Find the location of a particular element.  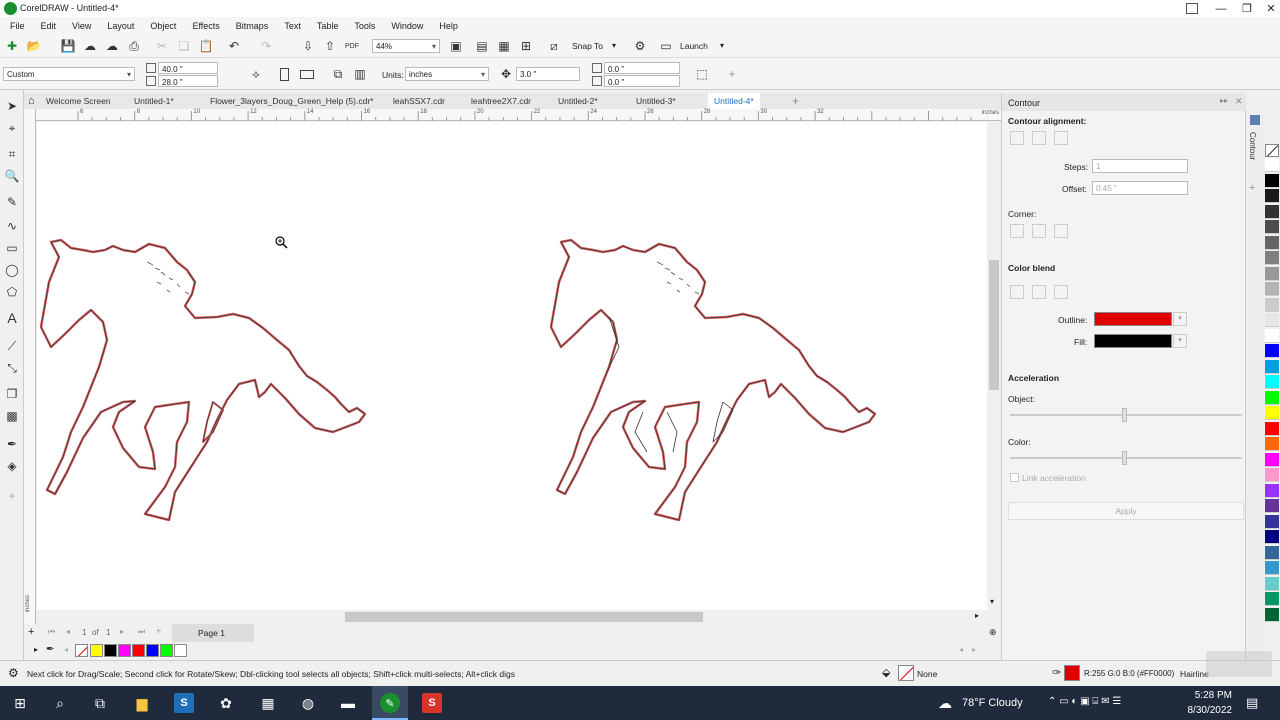

menu-layout: Layout is located at coordinates (120, 26).